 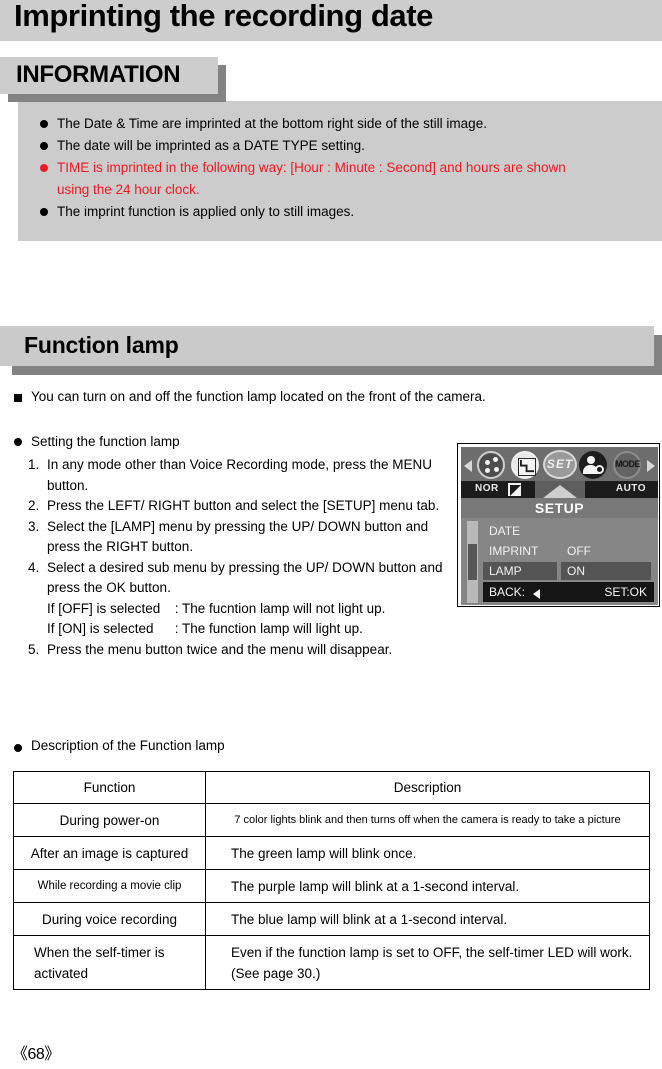 I want to click on sub-note-value: : The fucntion lamp will not light up., so click(x=280, y=608).